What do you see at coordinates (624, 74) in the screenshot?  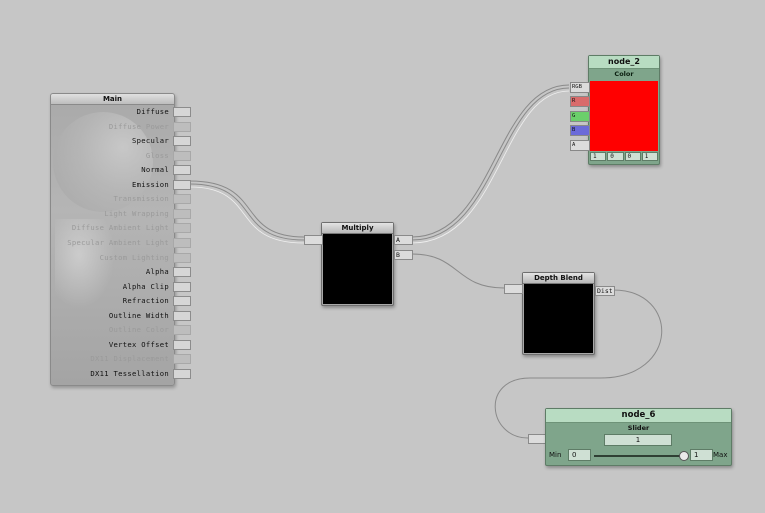 I see `color-node-type: Color` at bounding box center [624, 74].